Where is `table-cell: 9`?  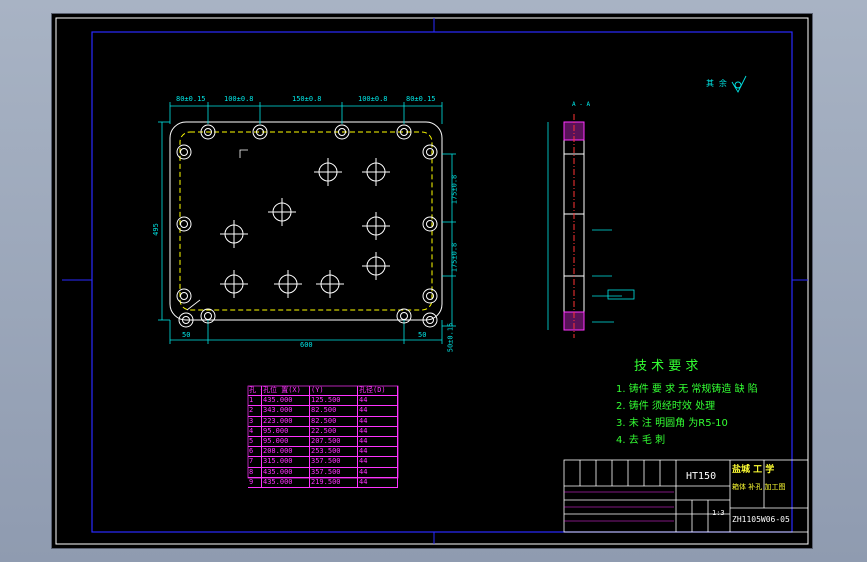
table-cell: 9 is located at coordinates (255, 482).